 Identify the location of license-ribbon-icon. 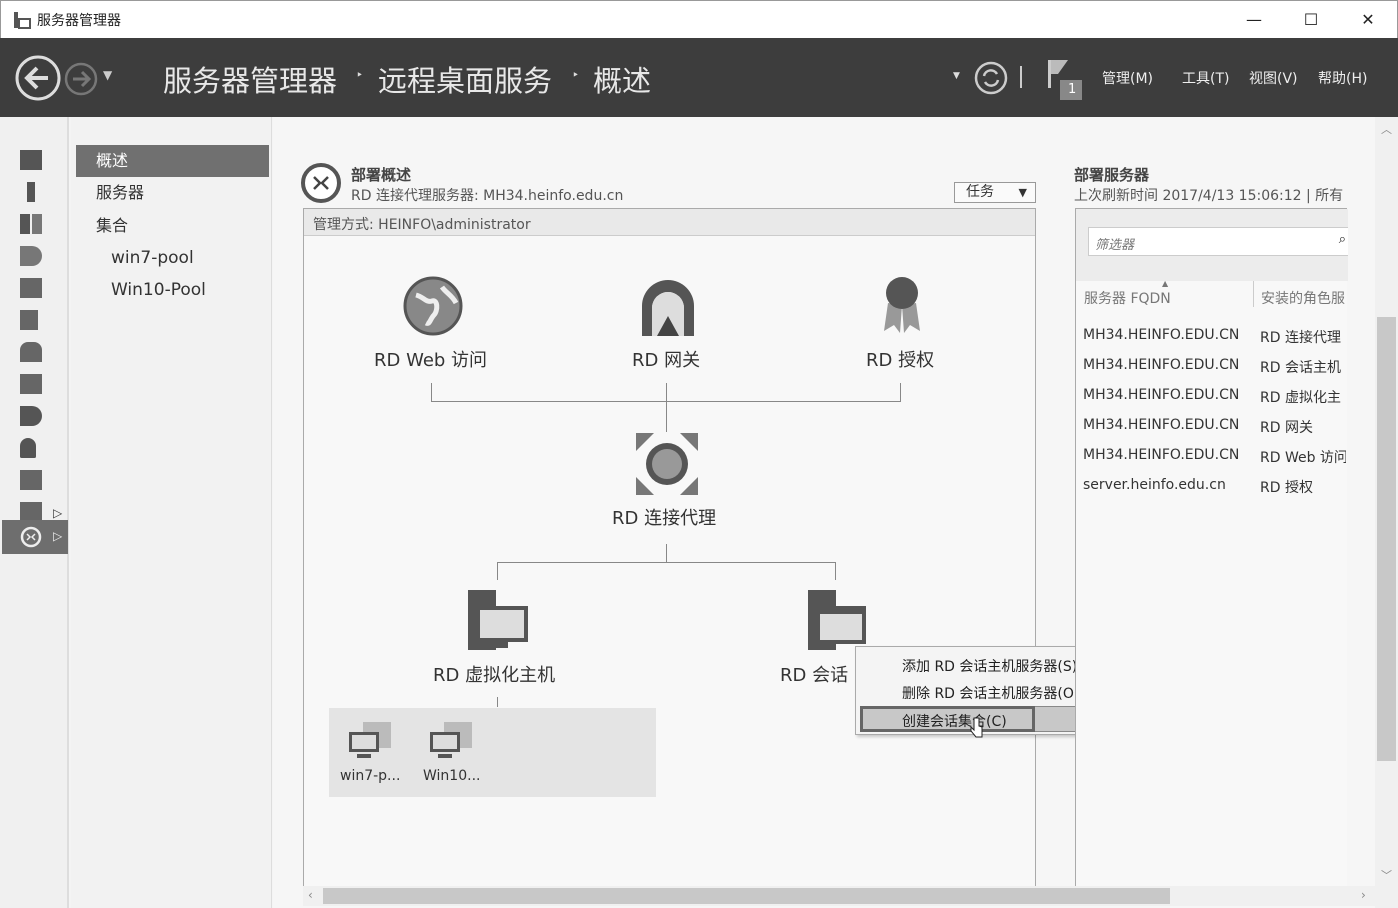
(902, 306).